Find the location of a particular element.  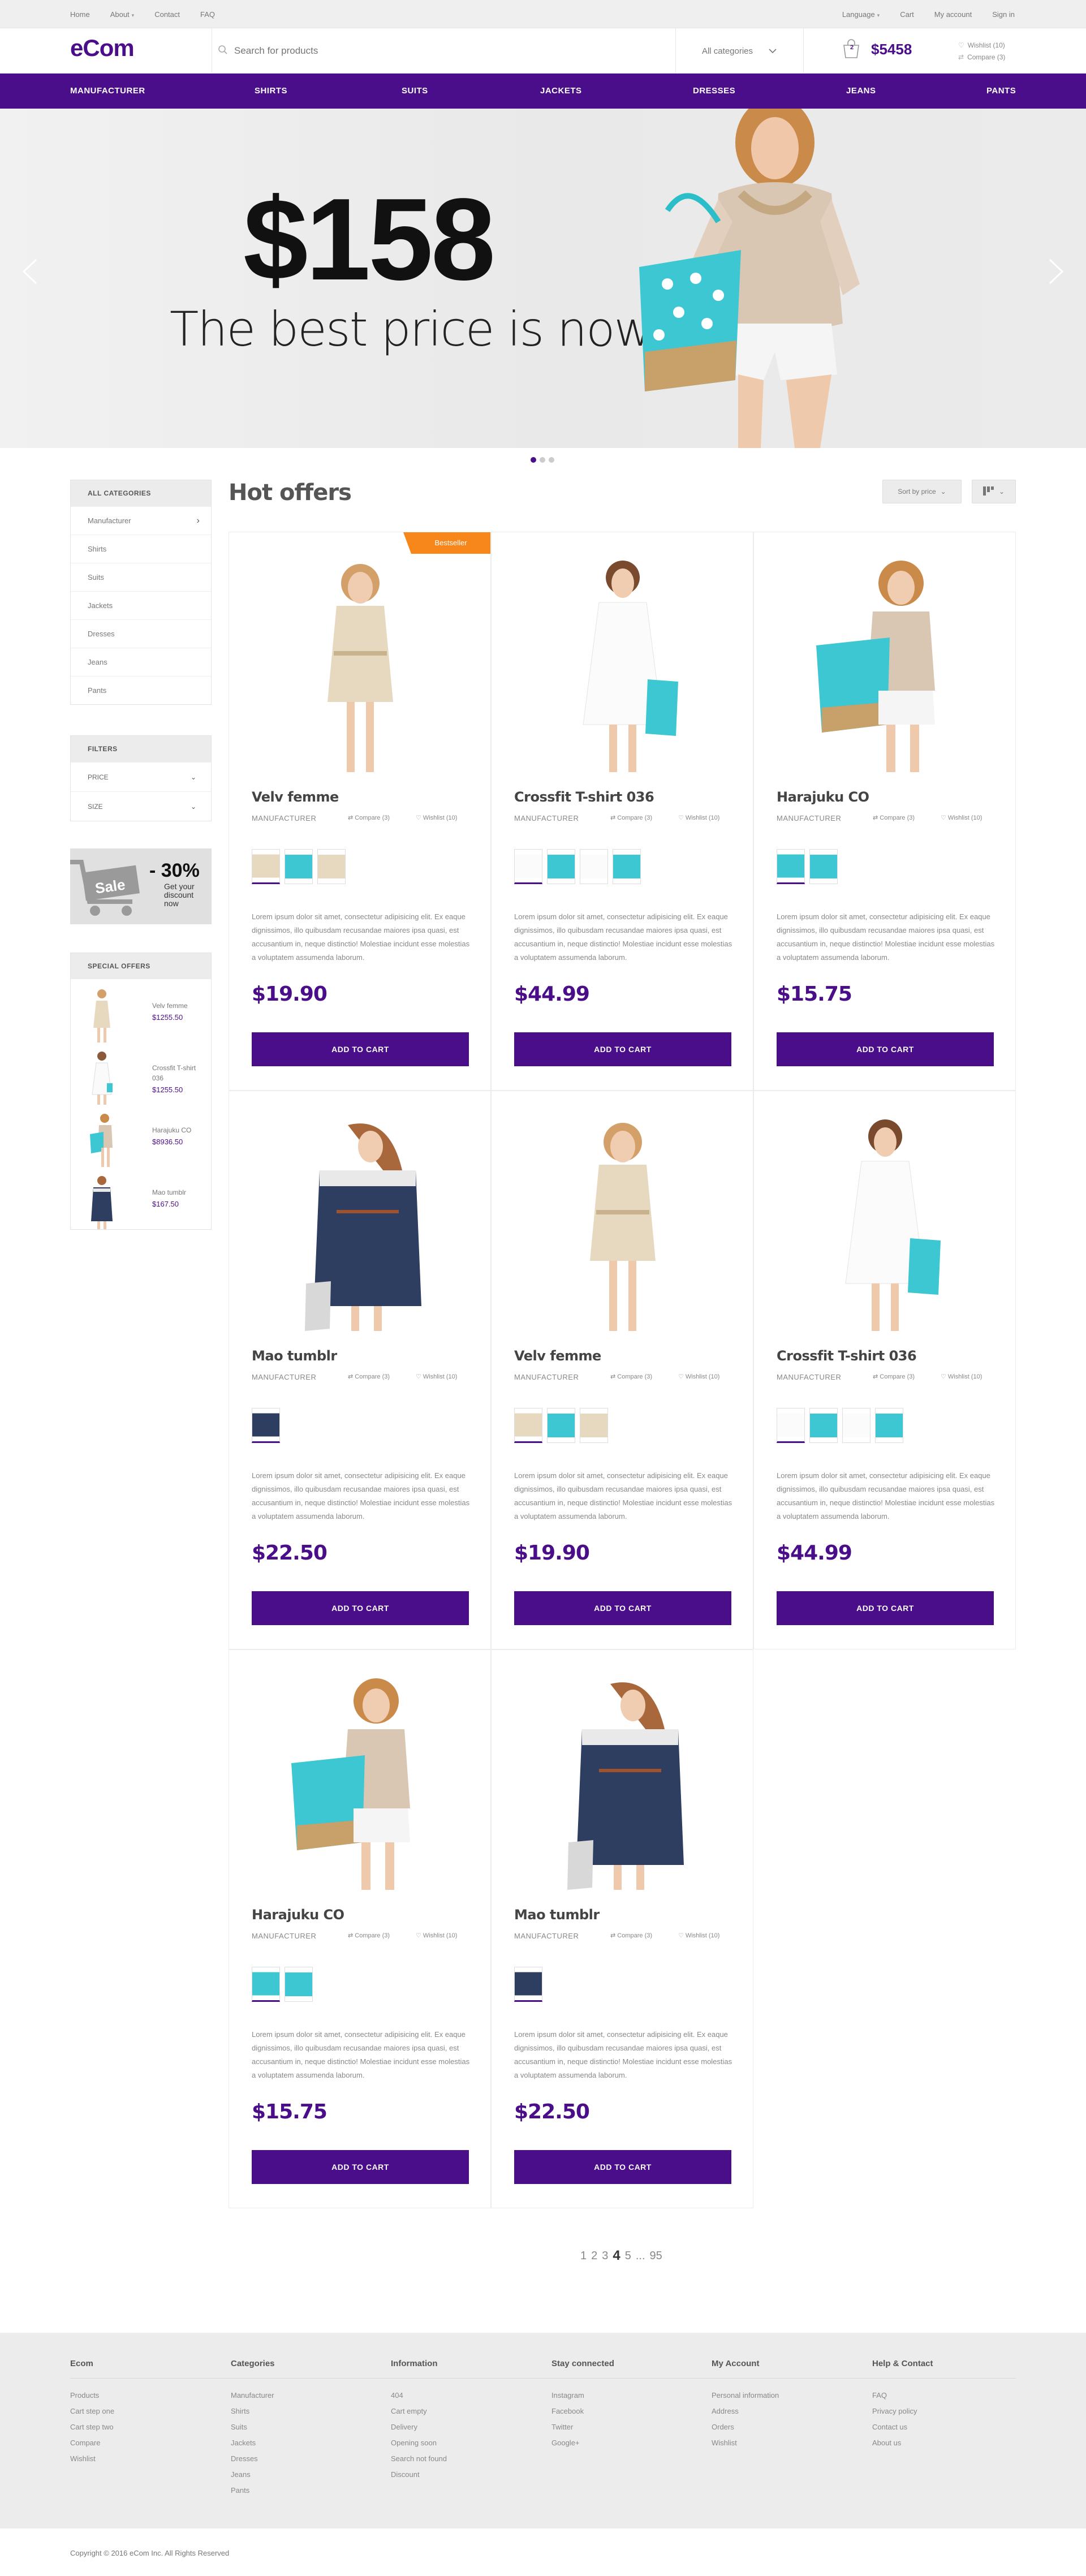

footer-link: Opening soon is located at coordinates (459, 2443).